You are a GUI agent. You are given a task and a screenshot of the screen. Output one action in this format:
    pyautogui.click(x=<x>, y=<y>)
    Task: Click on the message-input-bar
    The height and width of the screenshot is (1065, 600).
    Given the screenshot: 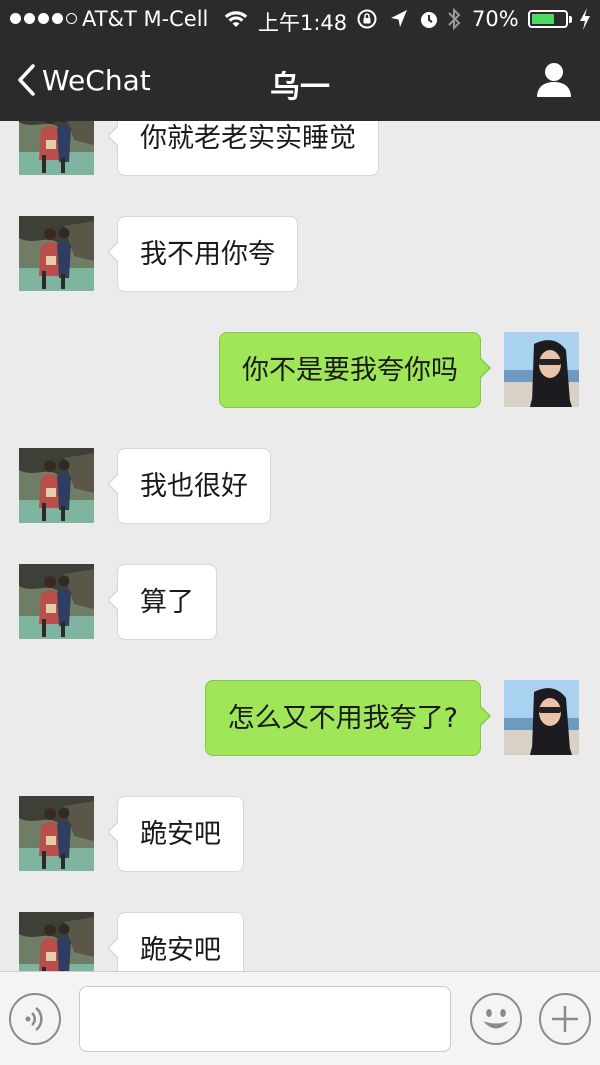 What is the action you would take?
    pyautogui.click(x=300, y=1018)
    